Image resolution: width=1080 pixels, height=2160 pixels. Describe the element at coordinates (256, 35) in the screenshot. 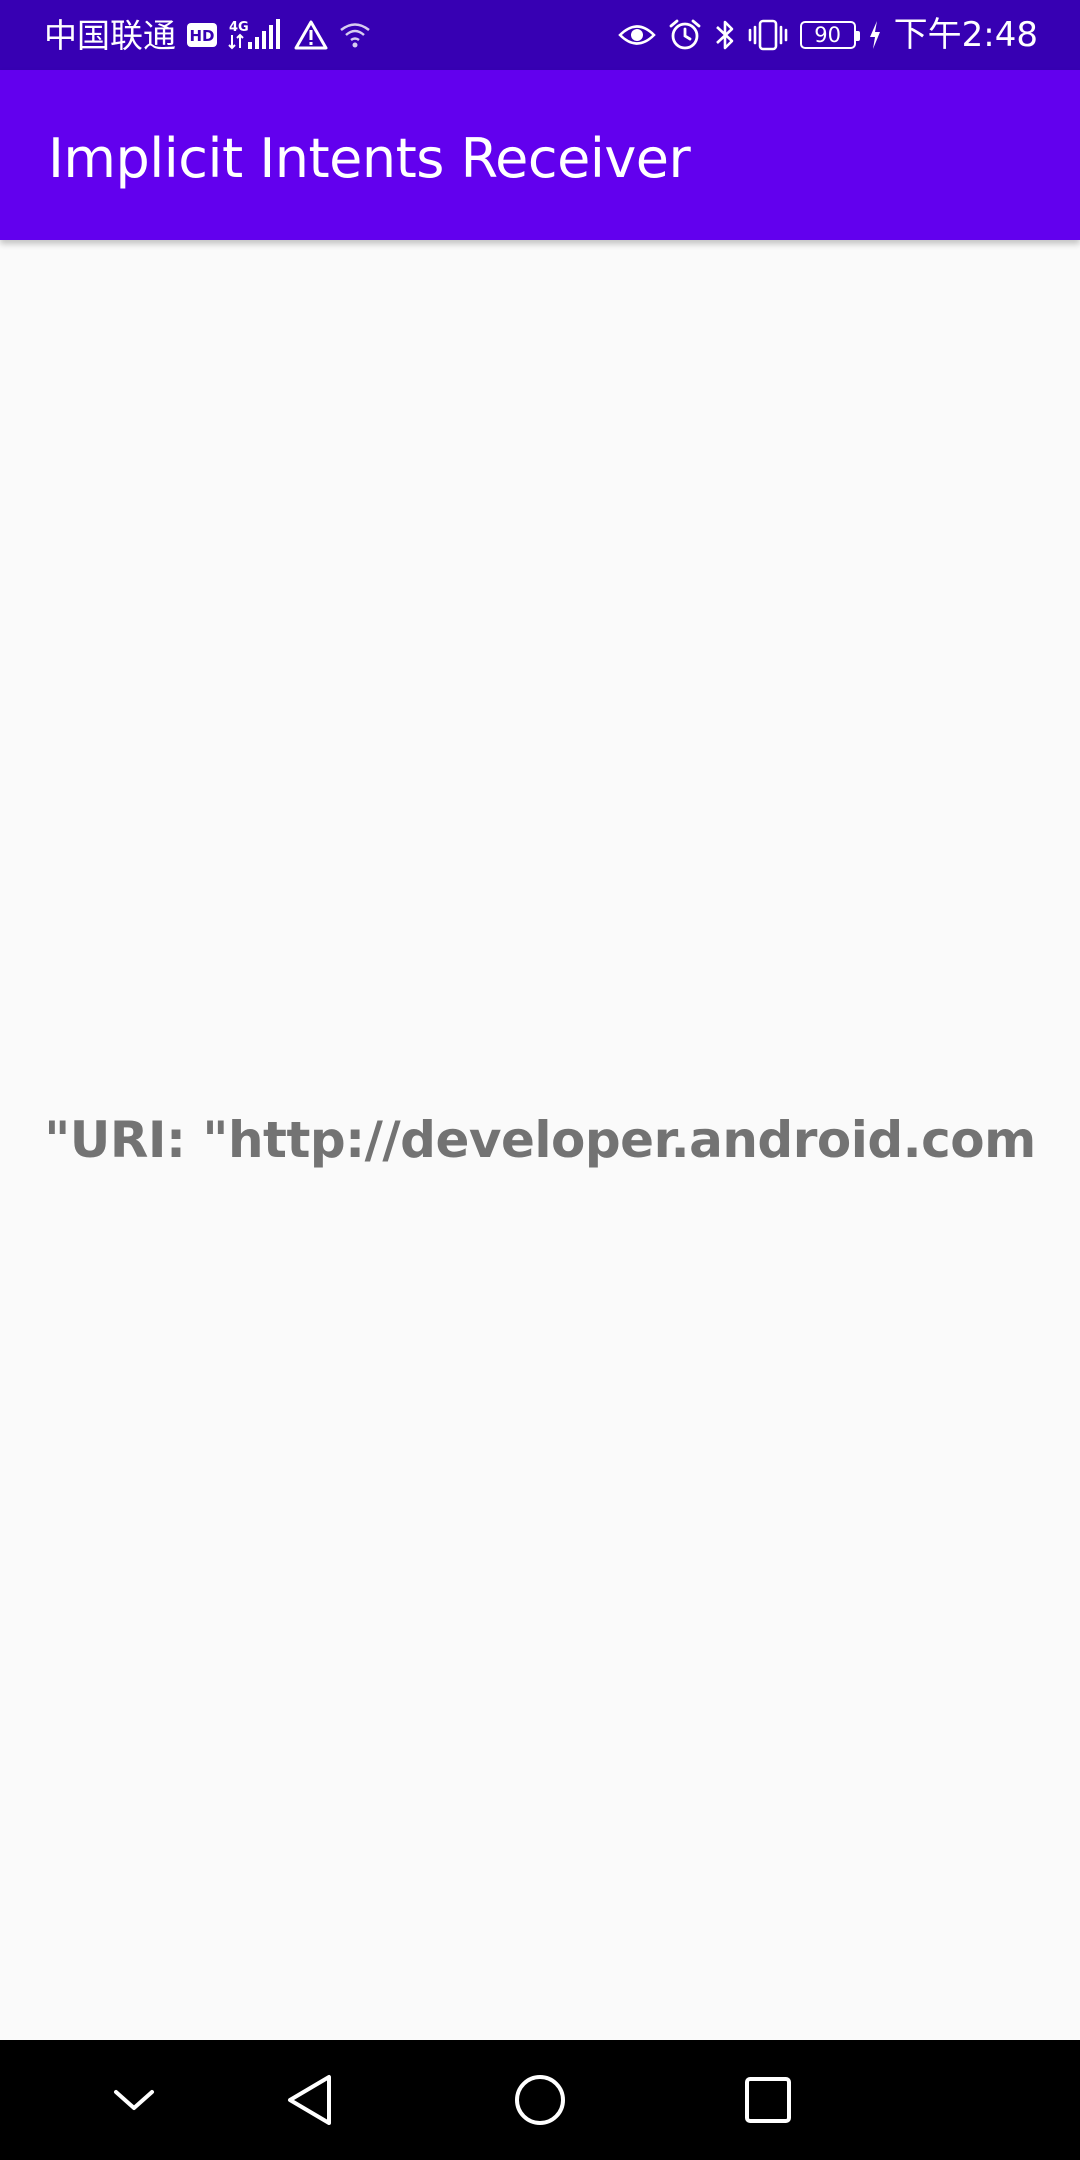

I see `signal-icon: 4G` at that location.